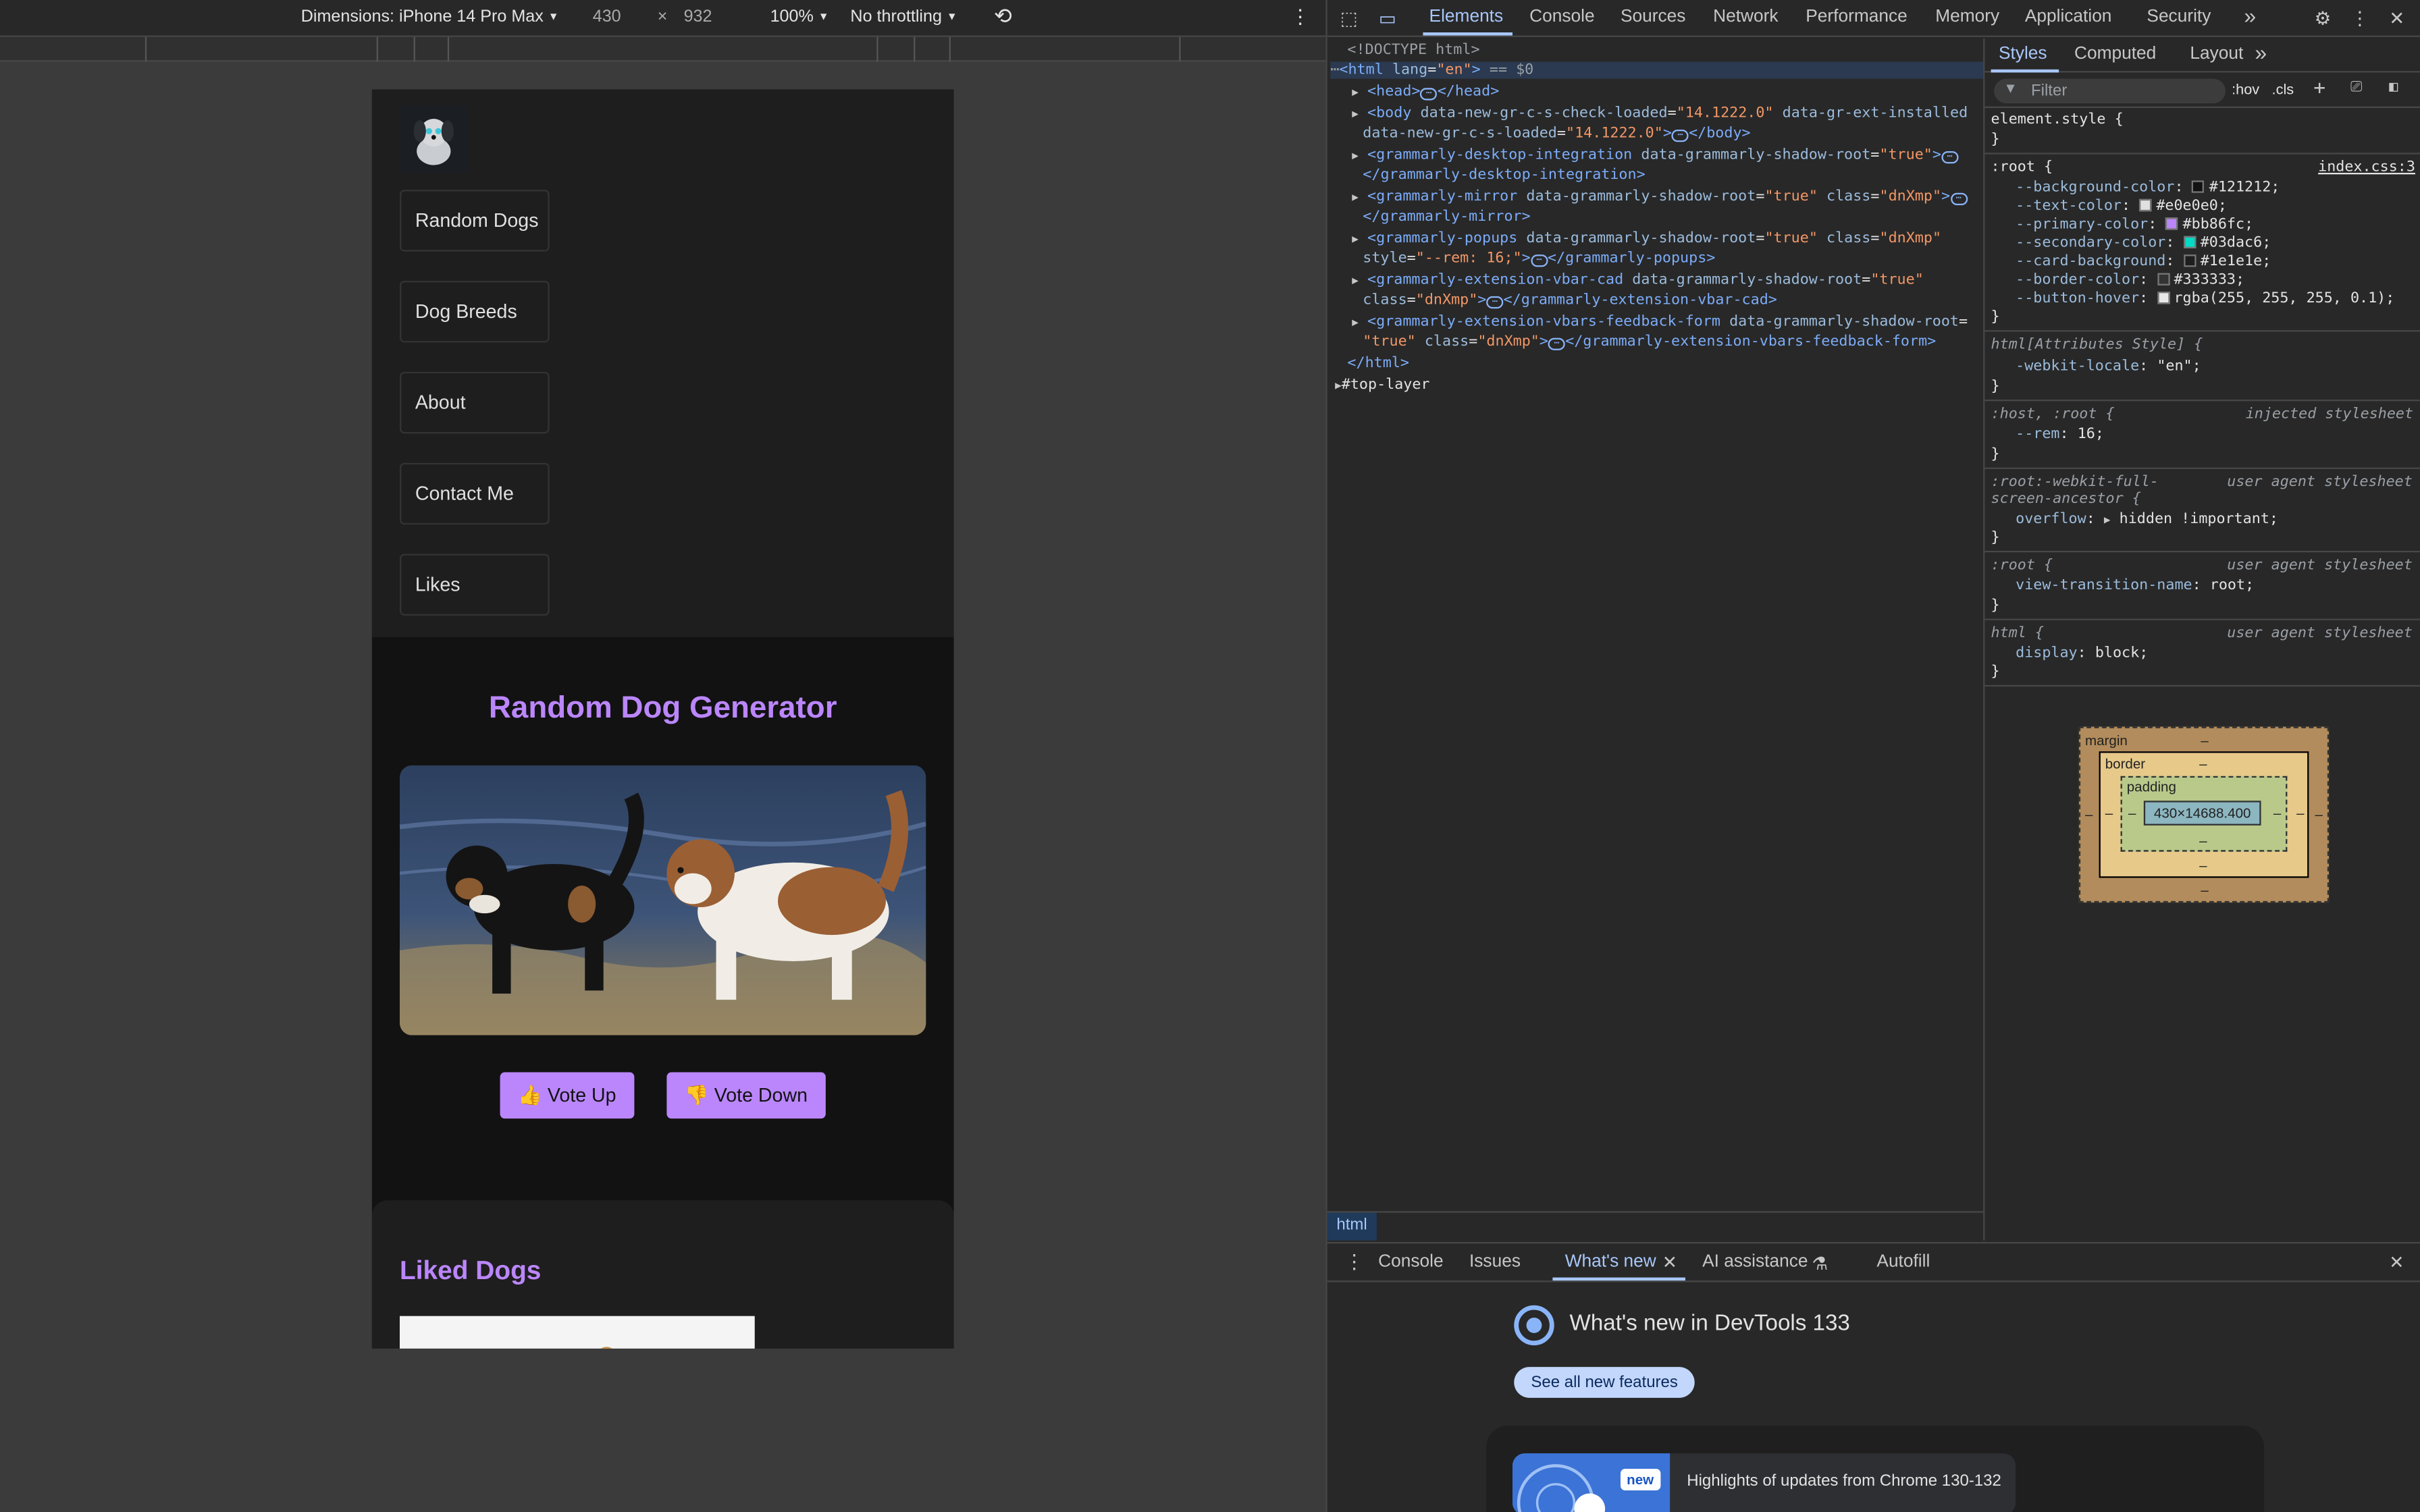 The width and height of the screenshot is (2420, 1512). I want to click on root-rule-selector: :root {, so click(2022, 167).